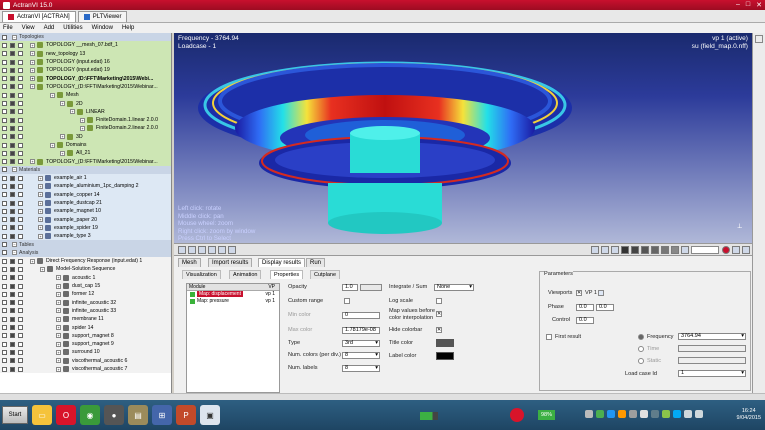 The image size is (765, 430). I want to click on vp1-color, so click(601, 293).